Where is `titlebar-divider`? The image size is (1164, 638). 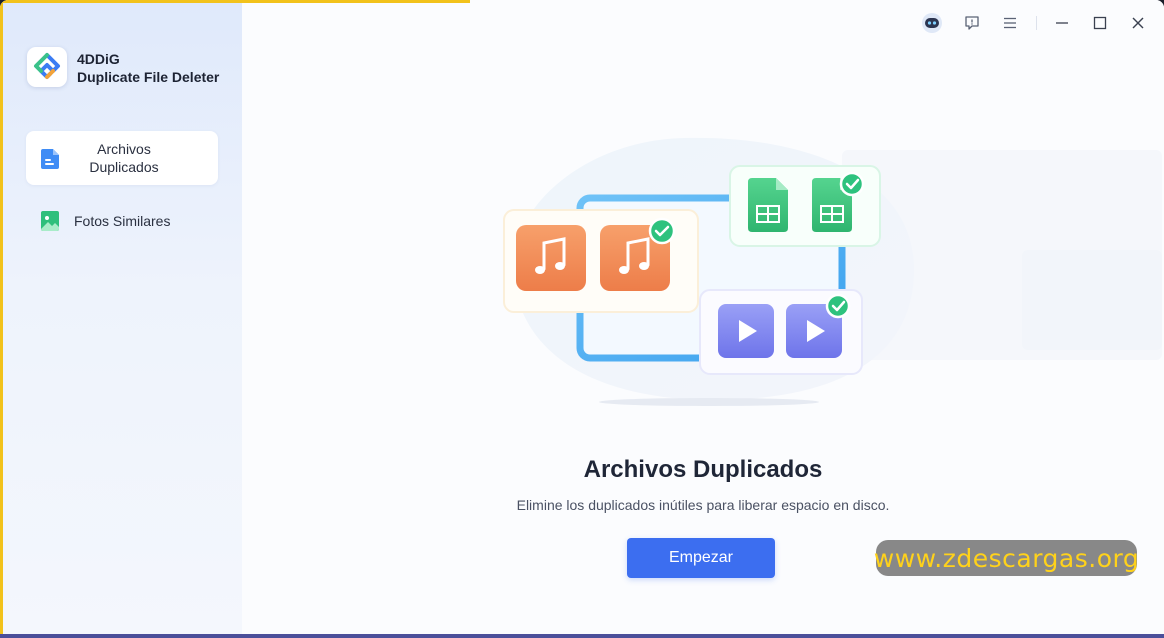
titlebar-divider is located at coordinates (1036, 23).